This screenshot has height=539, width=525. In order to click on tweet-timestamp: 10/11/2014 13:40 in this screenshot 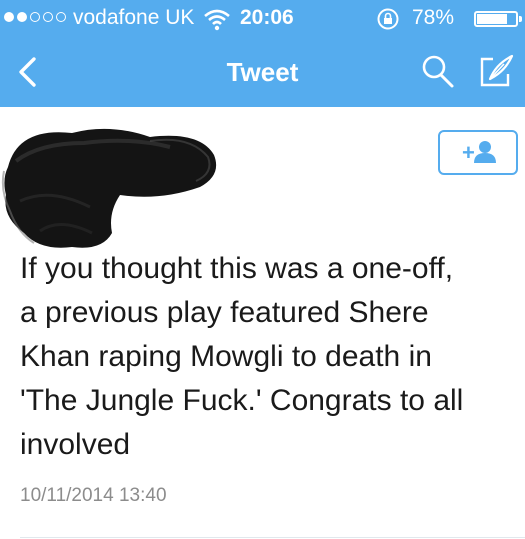, I will do `click(93, 495)`.